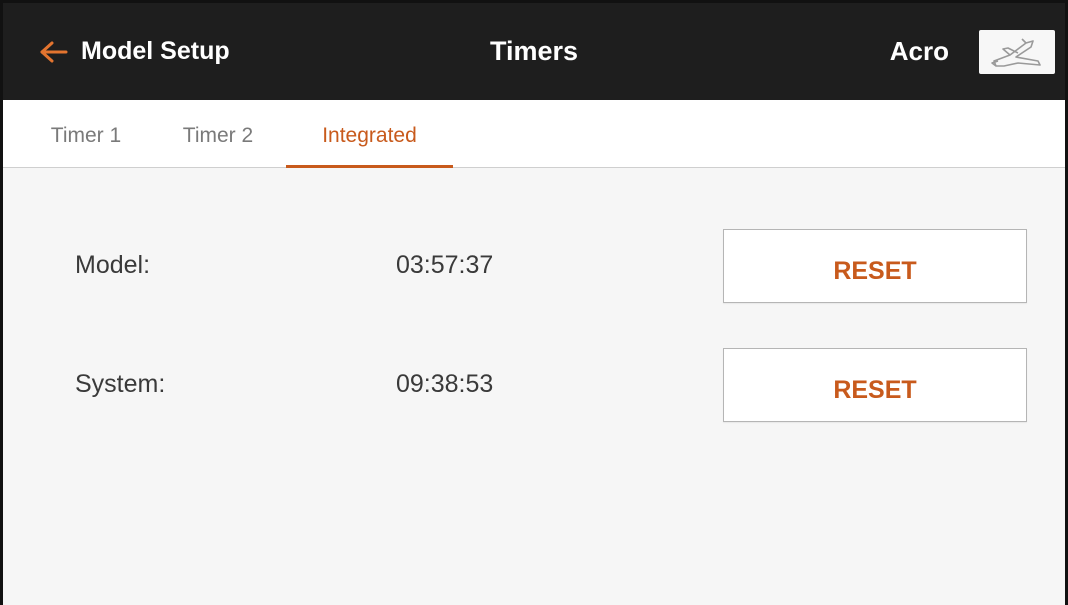 This screenshot has height=605, width=1068. Describe the element at coordinates (113, 265) in the screenshot. I see `model-timer-label: Model:` at that location.